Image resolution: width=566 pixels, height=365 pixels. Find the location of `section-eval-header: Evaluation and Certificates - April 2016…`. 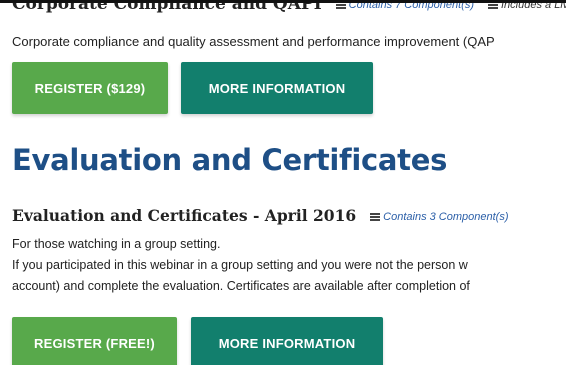

section-eval-header: Evaluation and Certificates - April 2016… is located at coordinates (260, 215).